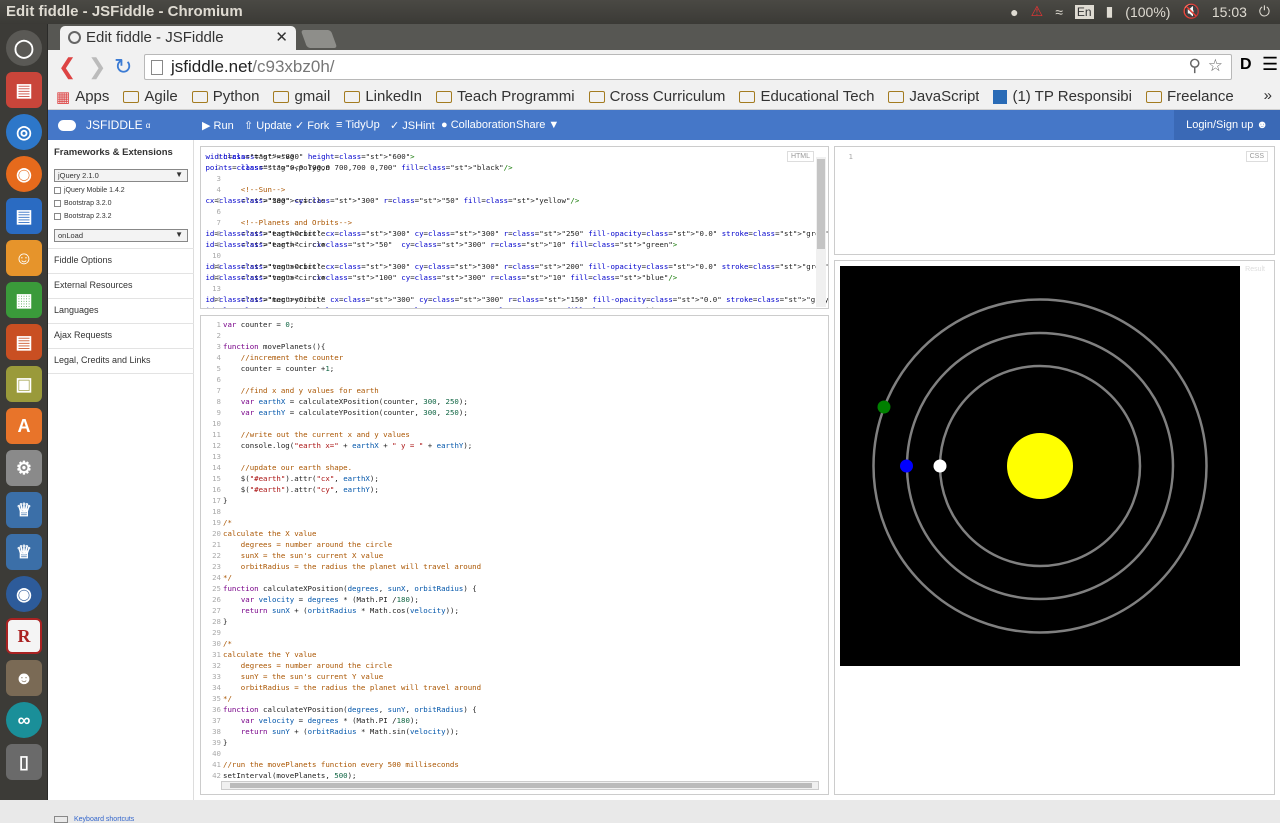 This screenshot has height=823, width=1280. I want to click on code-line: 13, so click(216, 288).